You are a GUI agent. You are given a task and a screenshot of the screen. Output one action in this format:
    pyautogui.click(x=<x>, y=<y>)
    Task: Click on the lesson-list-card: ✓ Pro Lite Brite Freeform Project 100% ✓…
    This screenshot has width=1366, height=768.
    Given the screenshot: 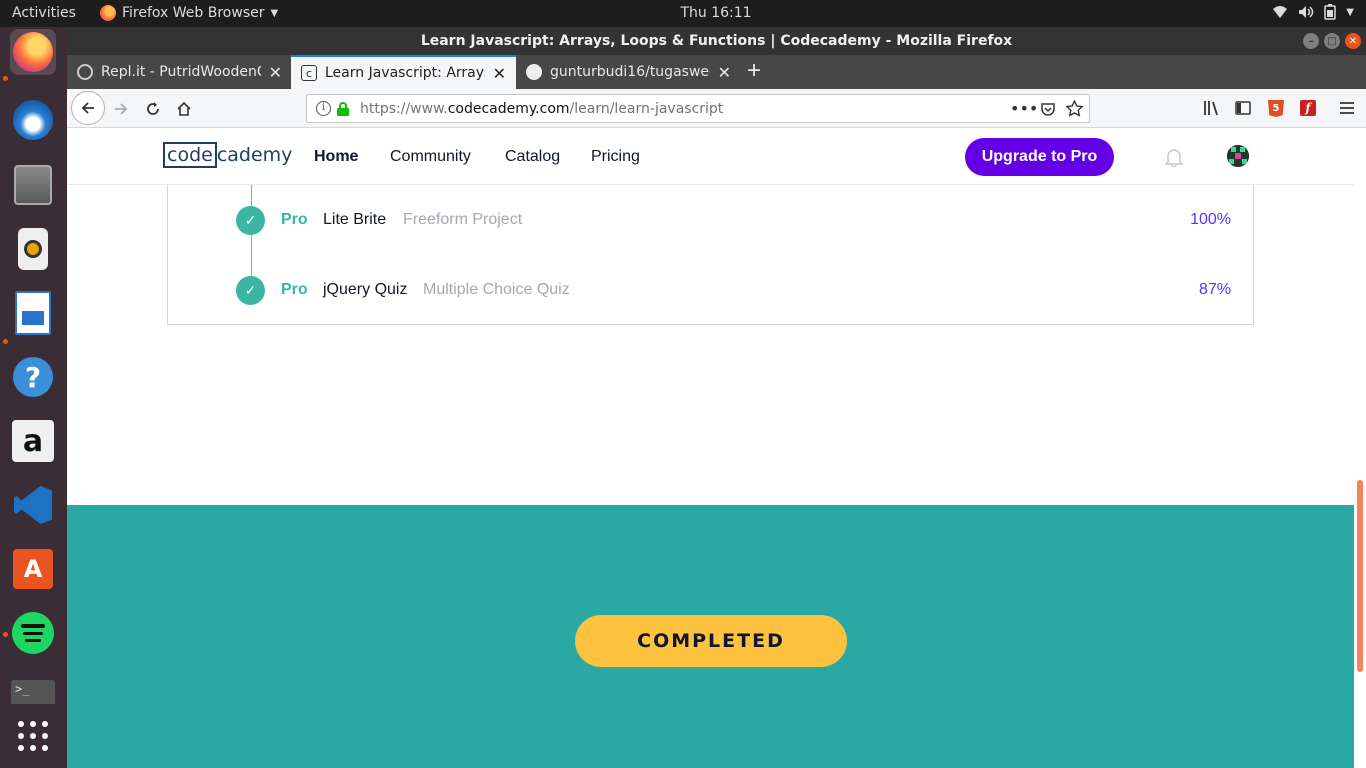 What is the action you would take?
    pyautogui.click(x=710, y=255)
    